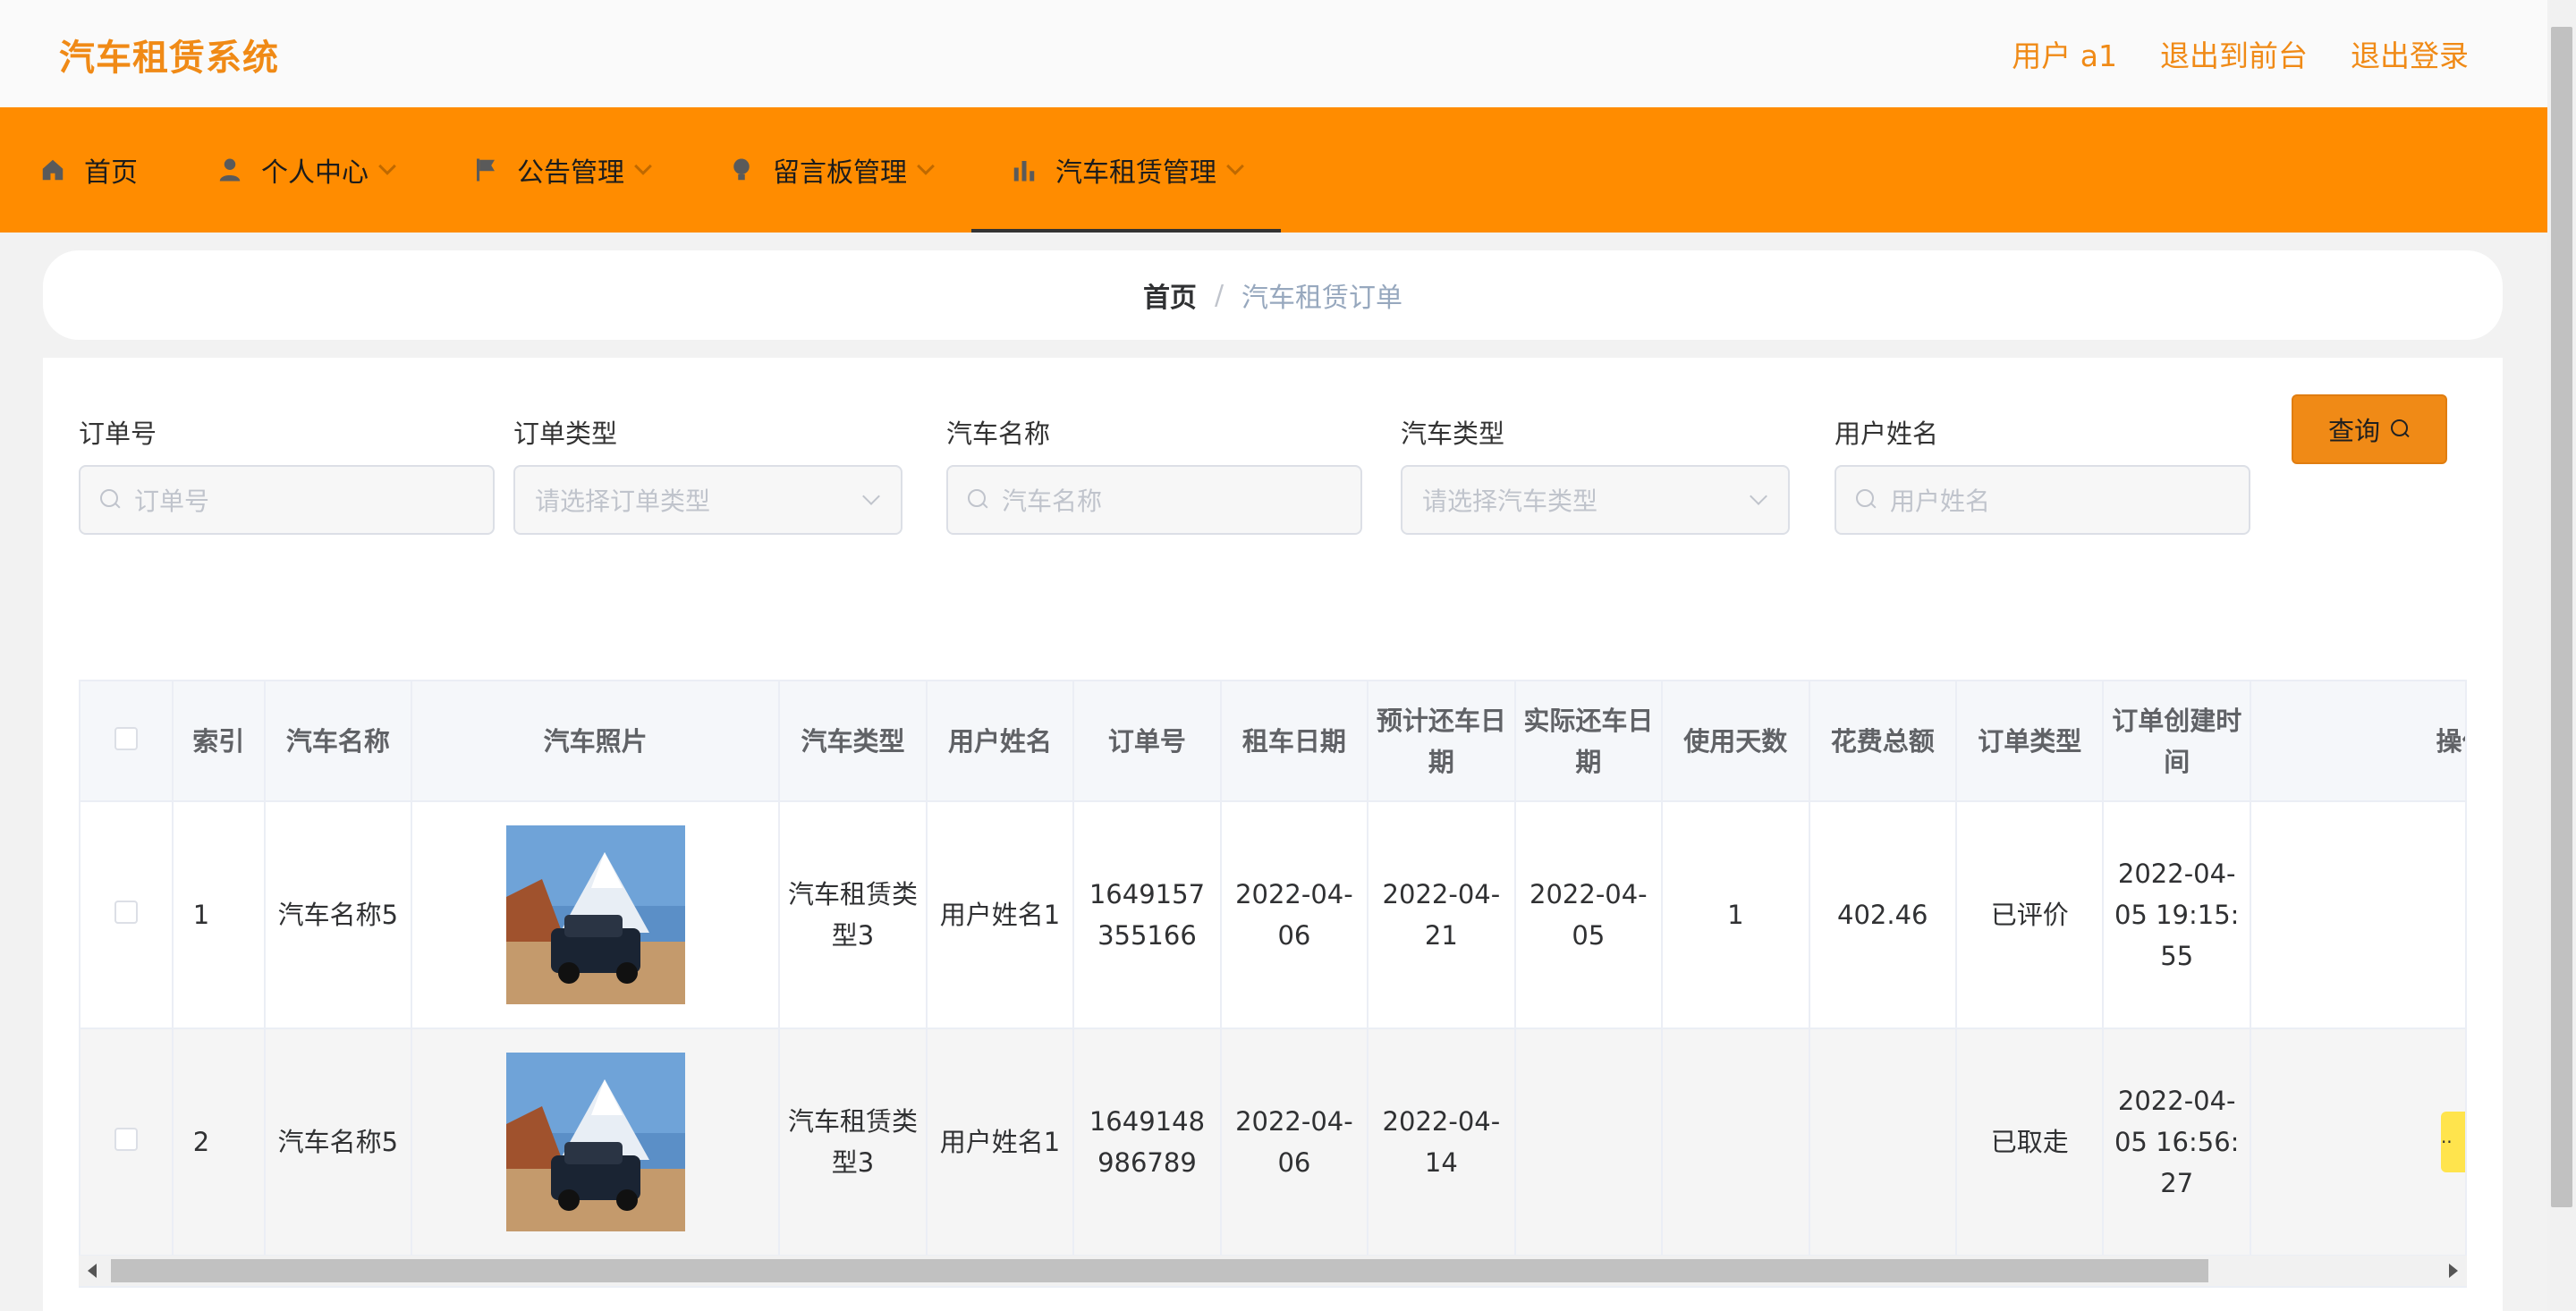  Describe the element at coordinates (1159, 1270) in the screenshot. I see `horizontal-scrollbar-thumb` at that location.